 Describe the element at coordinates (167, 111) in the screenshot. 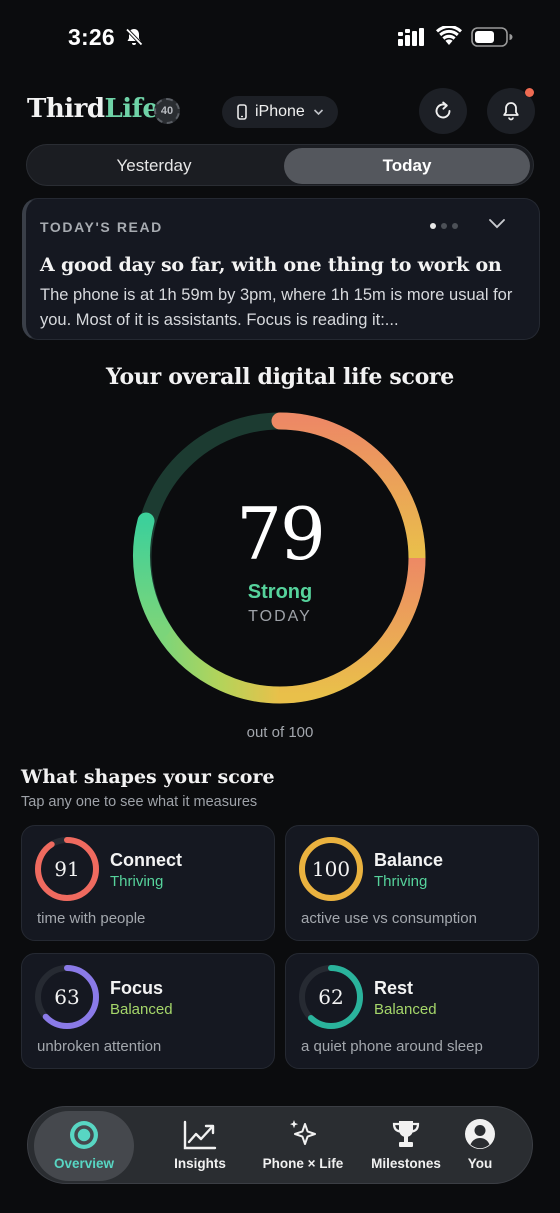

I see `level-badge: 40` at that location.